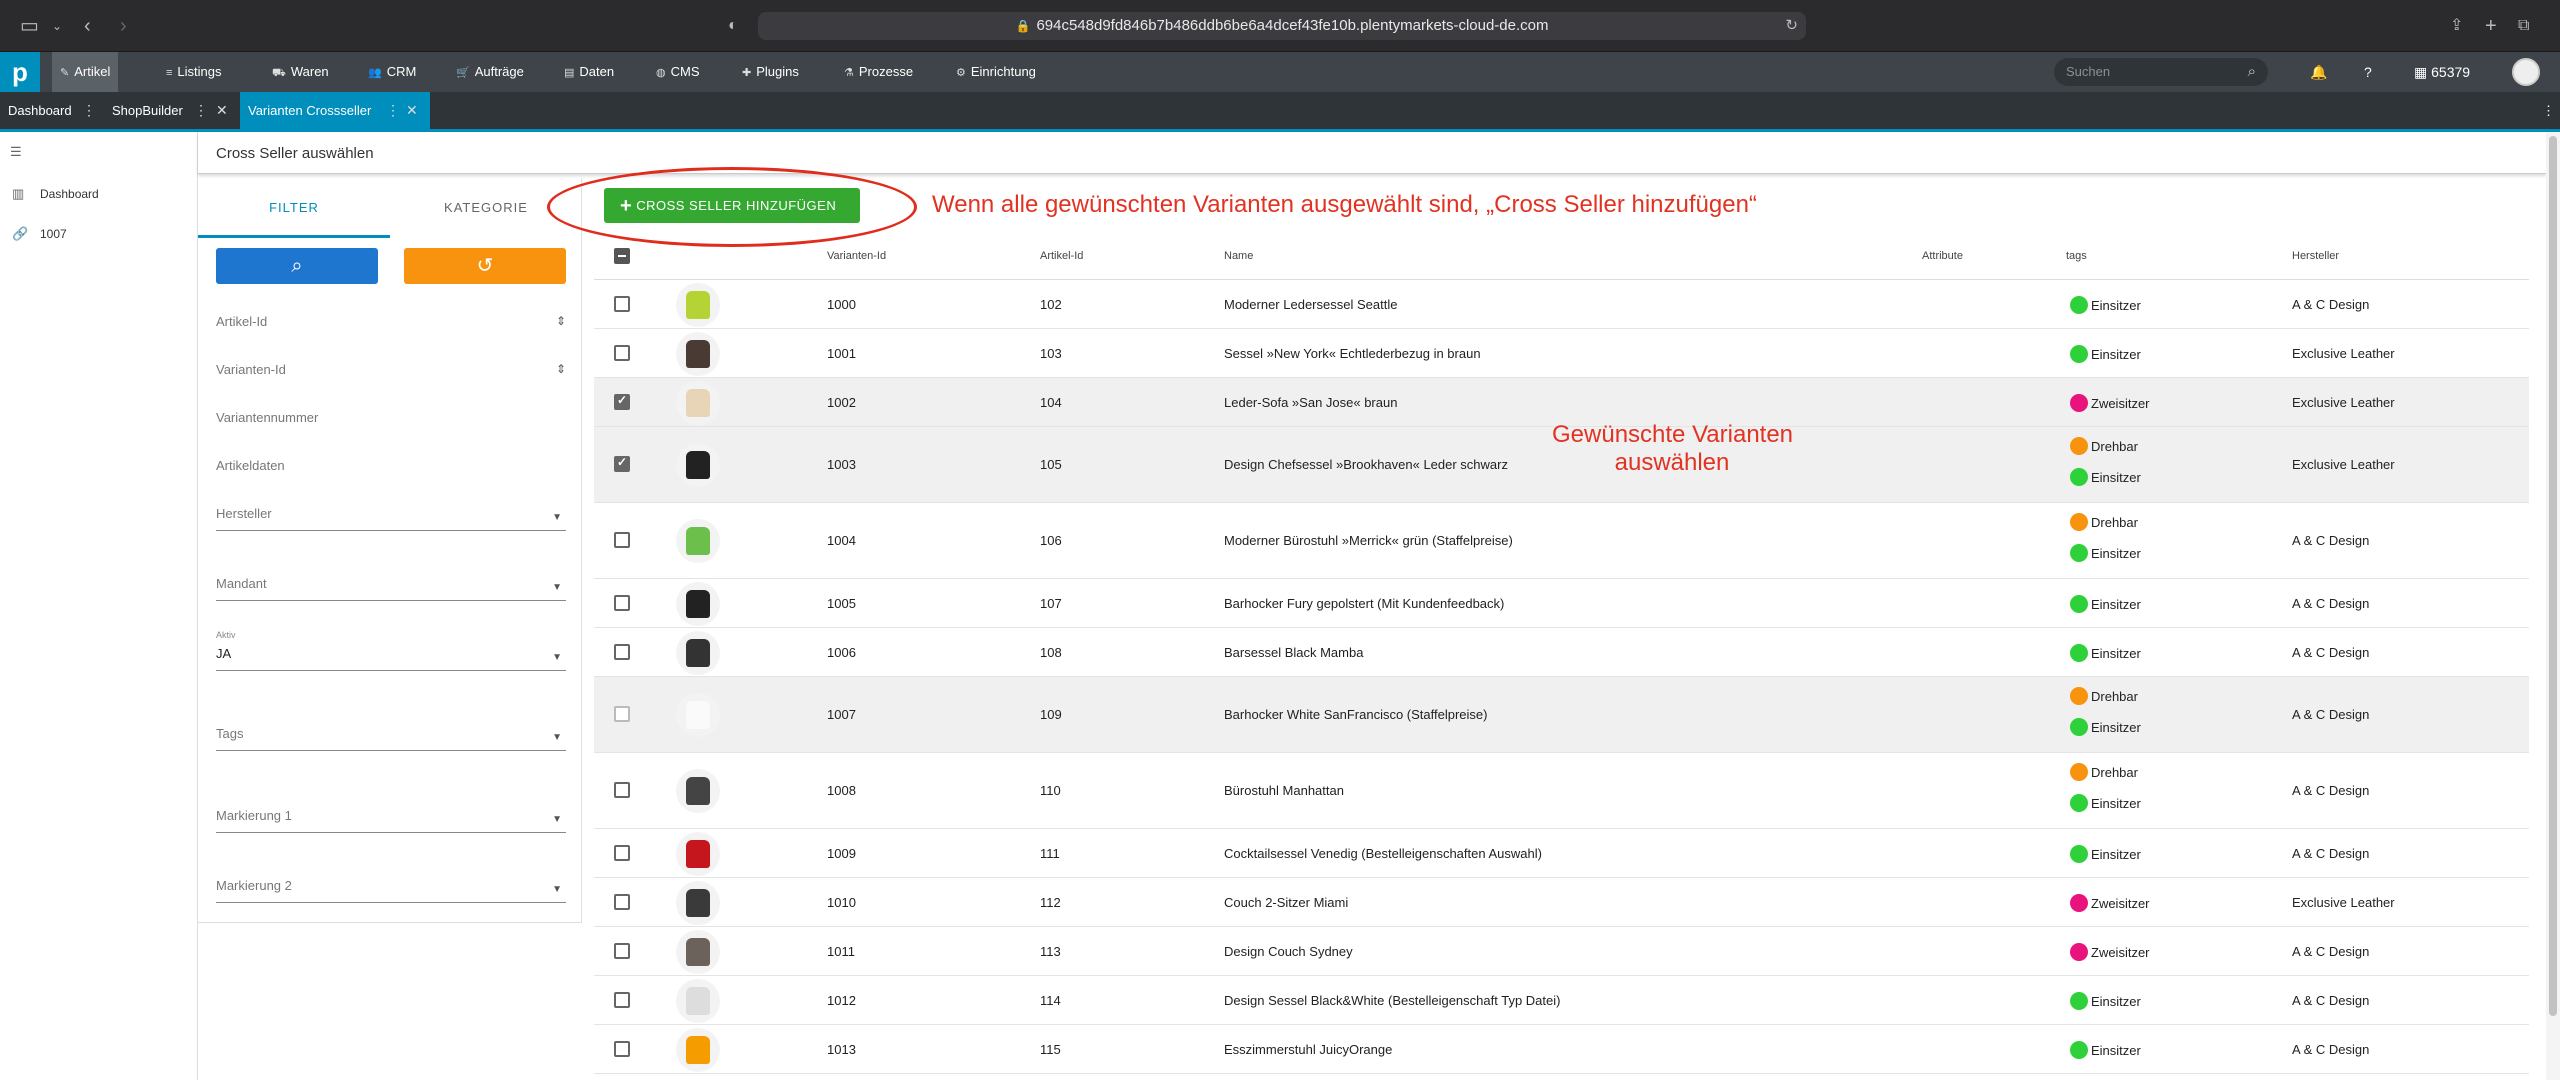 Image resolution: width=2560 pixels, height=1080 pixels. What do you see at coordinates (171, 110) in the screenshot?
I see `tab-shopbuilder: ShopBuilder ⋮ ✕` at bounding box center [171, 110].